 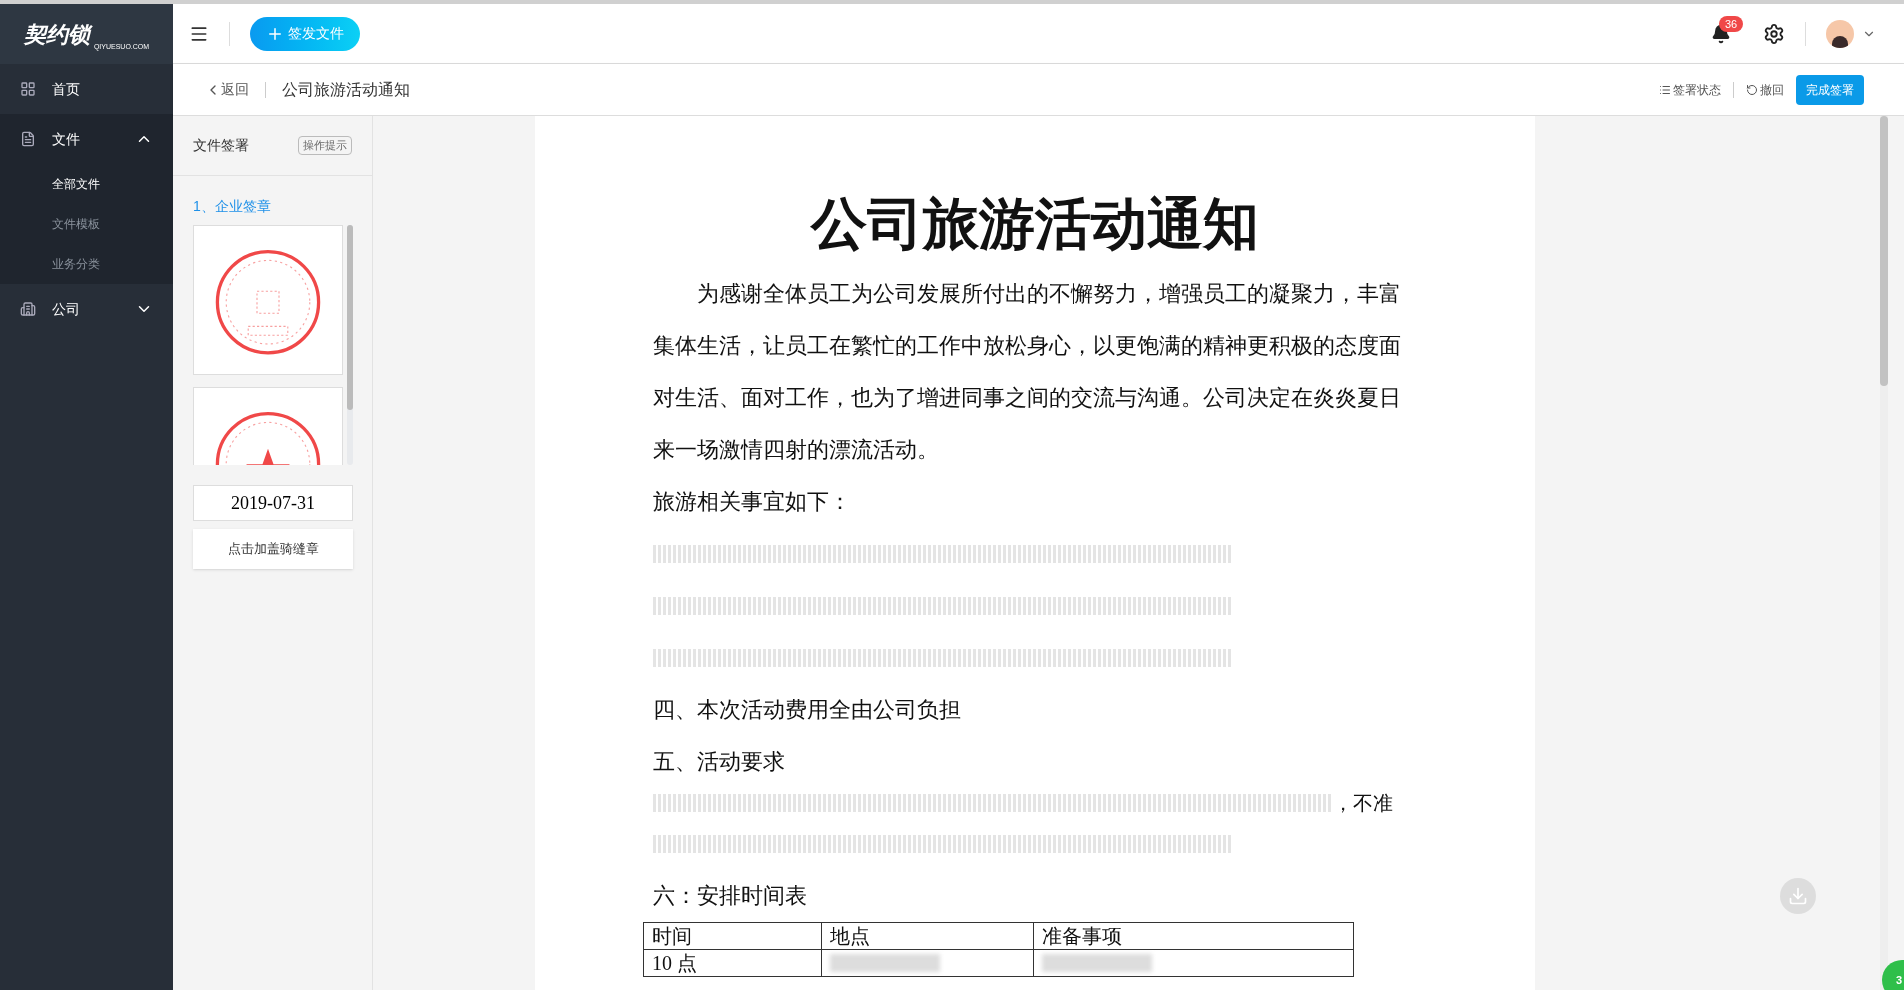 I want to click on document-title: 公司旅游活动通知, so click(x=346, y=89).